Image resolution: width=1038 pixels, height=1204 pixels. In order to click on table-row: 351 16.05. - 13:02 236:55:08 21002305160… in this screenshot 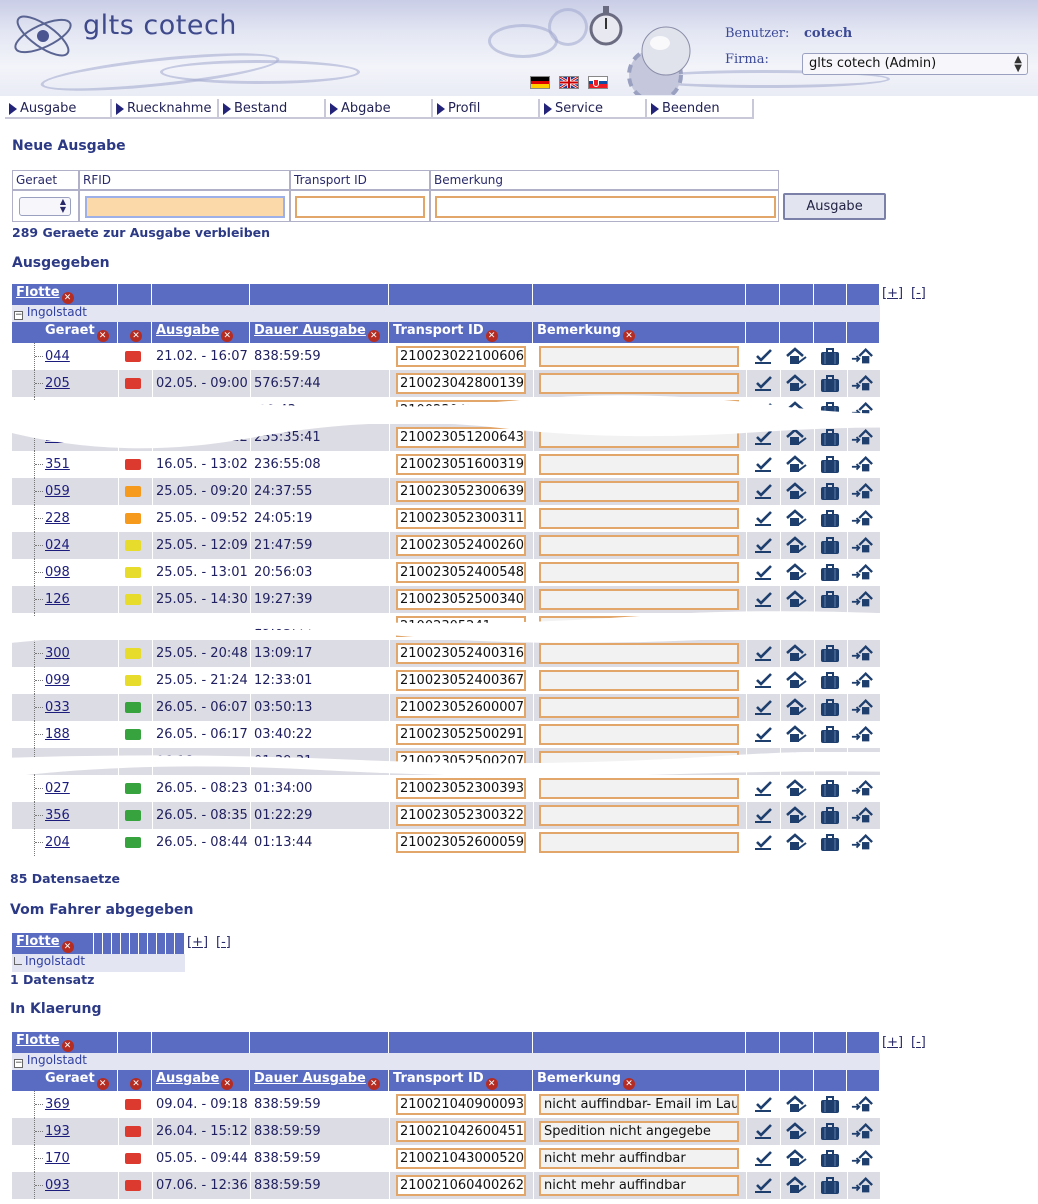, I will do `click(446, 464)`.